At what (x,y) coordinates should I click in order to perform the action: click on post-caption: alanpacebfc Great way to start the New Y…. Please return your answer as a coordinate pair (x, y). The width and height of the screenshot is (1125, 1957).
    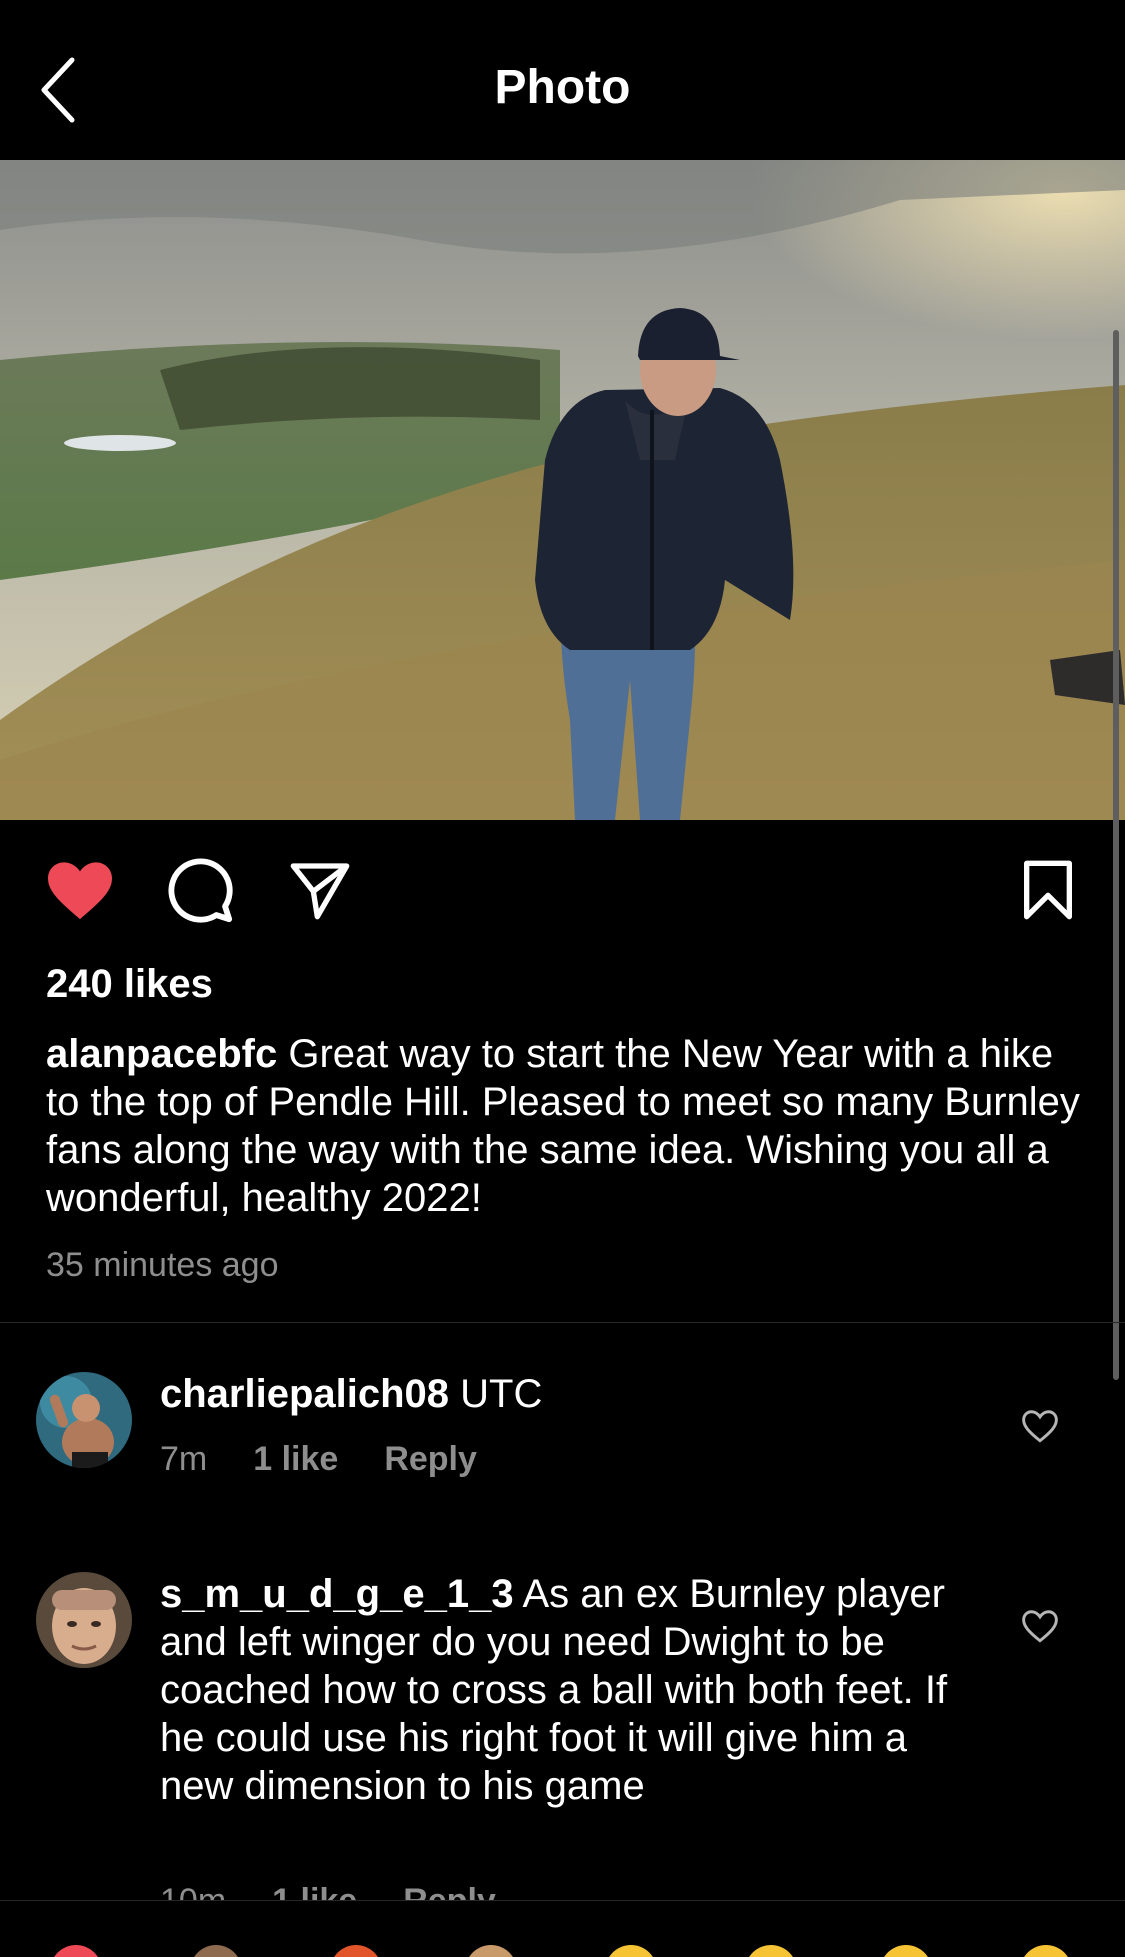
    Looking at the image, I should click on (566, 1126).